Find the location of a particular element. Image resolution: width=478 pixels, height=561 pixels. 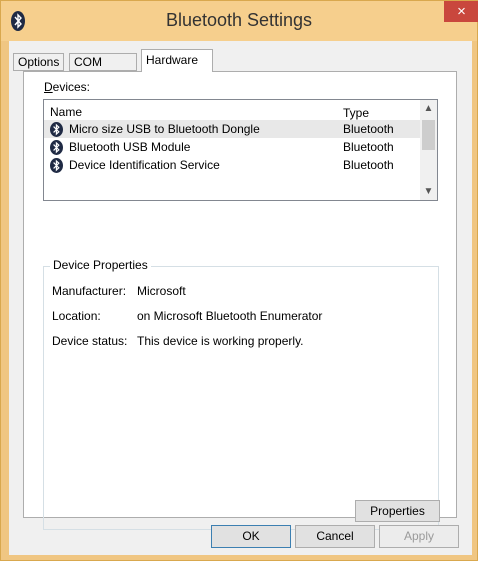

close-button: × is located at coordinates (461, 11).